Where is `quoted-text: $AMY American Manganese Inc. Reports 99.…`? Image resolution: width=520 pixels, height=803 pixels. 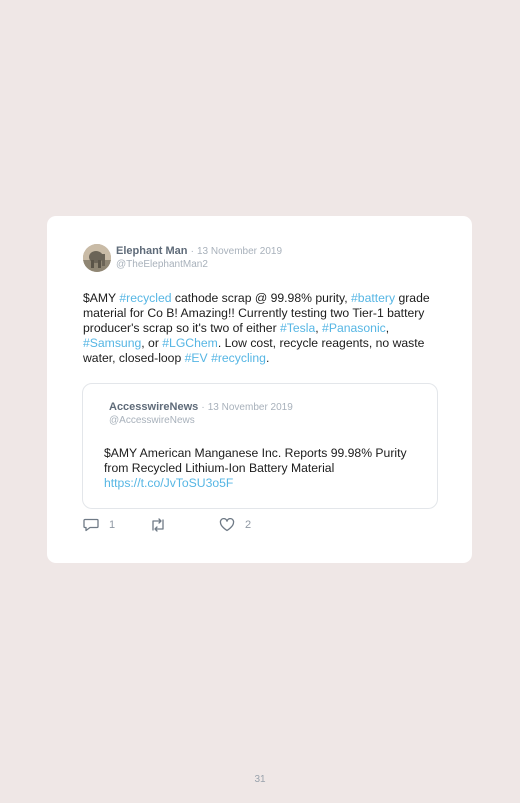 quoted-text: $AMY American Manganese Inc. Reports 99.… is located at coordinates (264, 468).